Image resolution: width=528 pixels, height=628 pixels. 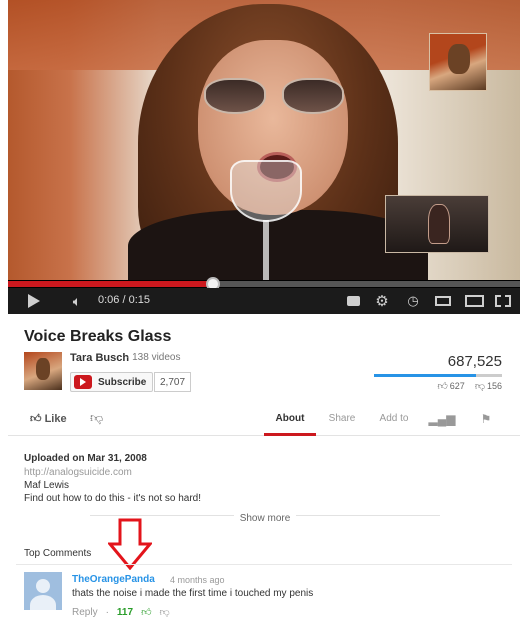 What do you see at coordinates (265, 518) in the screenshot?
I see `show-more-label: Show more` at bounding box center [265, 518].